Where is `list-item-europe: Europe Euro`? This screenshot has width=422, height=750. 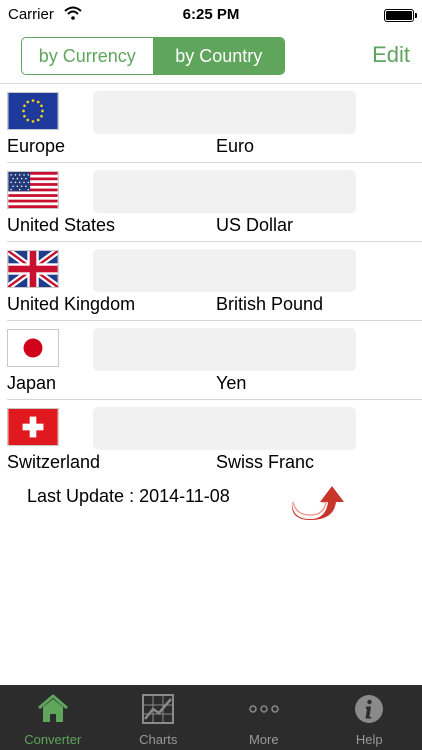
list-item-europe: Europe Euro is located at coordinates (211, 123).